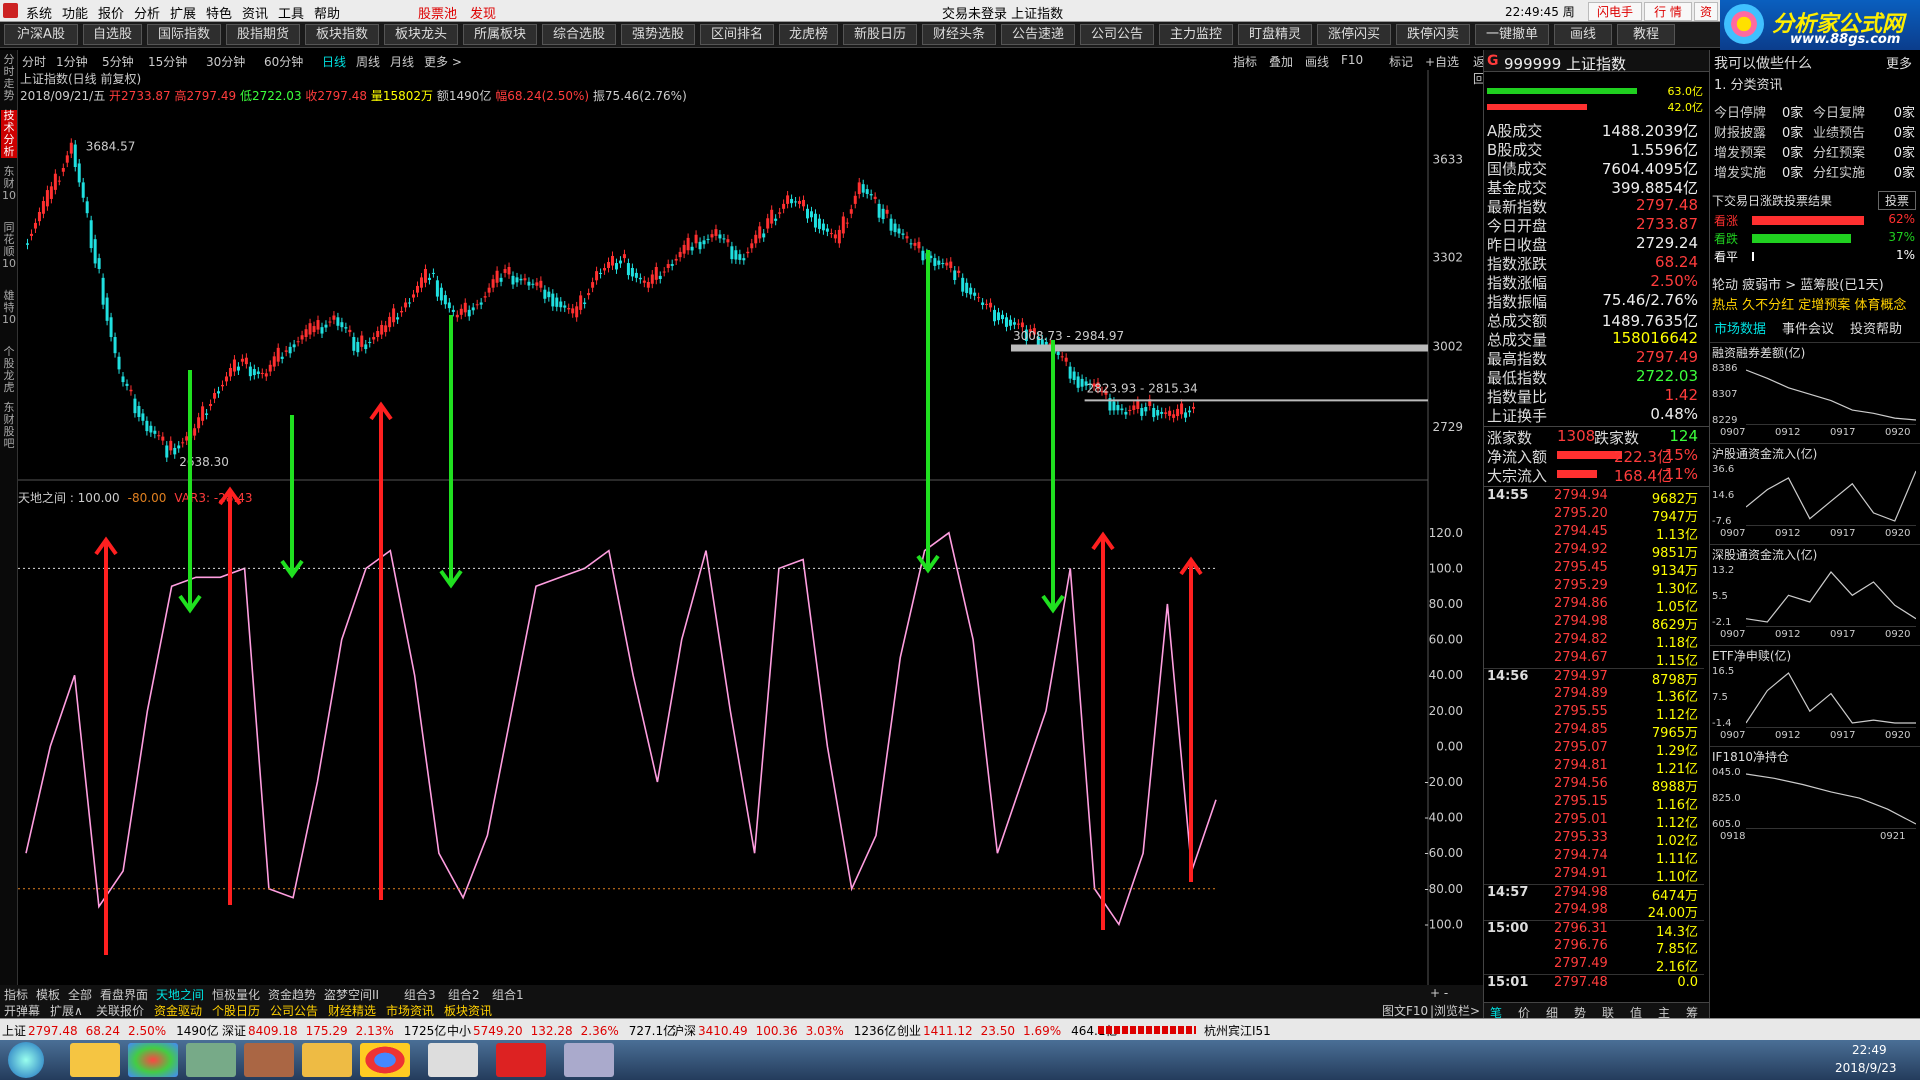 This screenshot has width=1920, height=1080. What do you see at coordinates (153, 1060) in the screenshot?
I see `colorful-app-icon` at bounding box center [153, 1060].